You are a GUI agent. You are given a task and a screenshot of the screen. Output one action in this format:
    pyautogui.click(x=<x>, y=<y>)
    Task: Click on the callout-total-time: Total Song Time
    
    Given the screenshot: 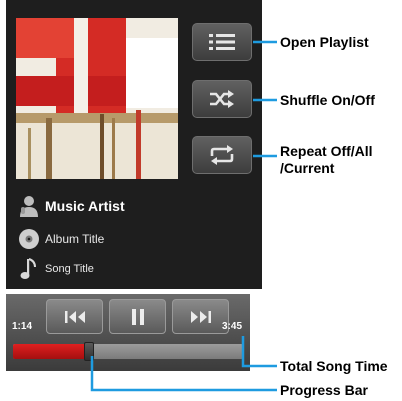 What is the action you would take?
    pyautogui.click(x=334, y=366)
    